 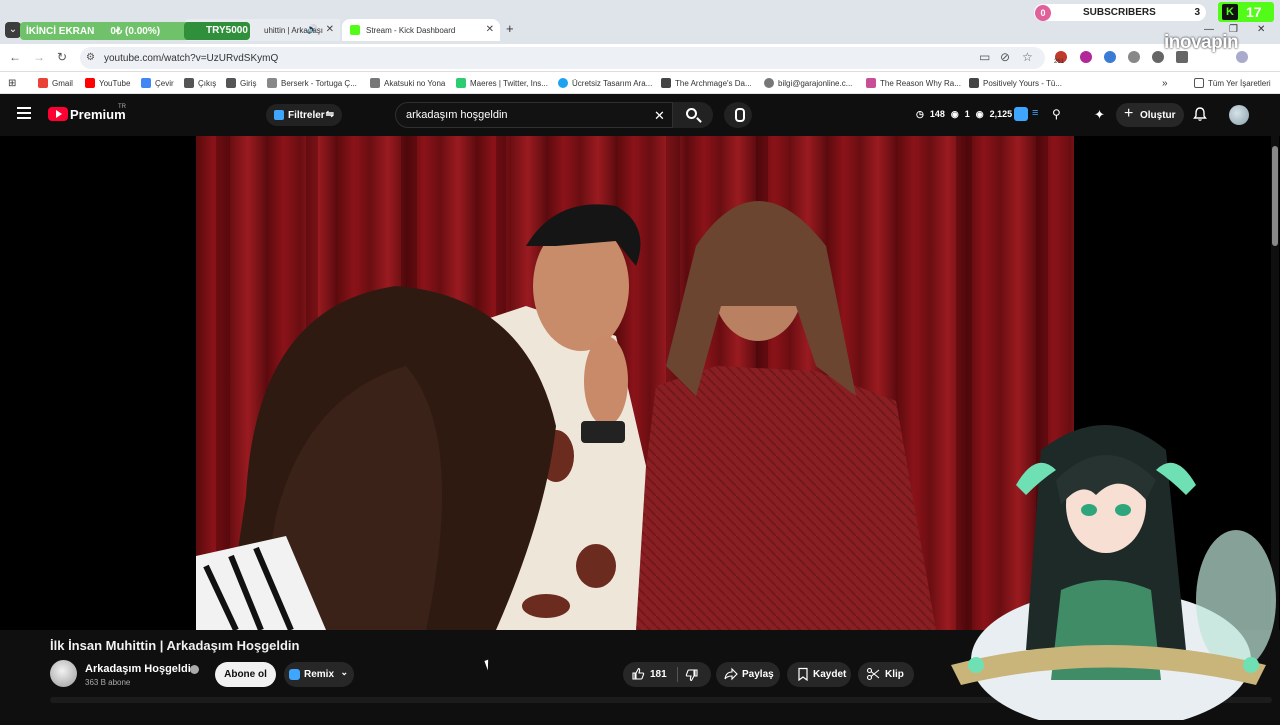 What do you see at coordinates (15, 57) in the screenshot?
I see `back-icon: ←` at bounding box center [15, 57].